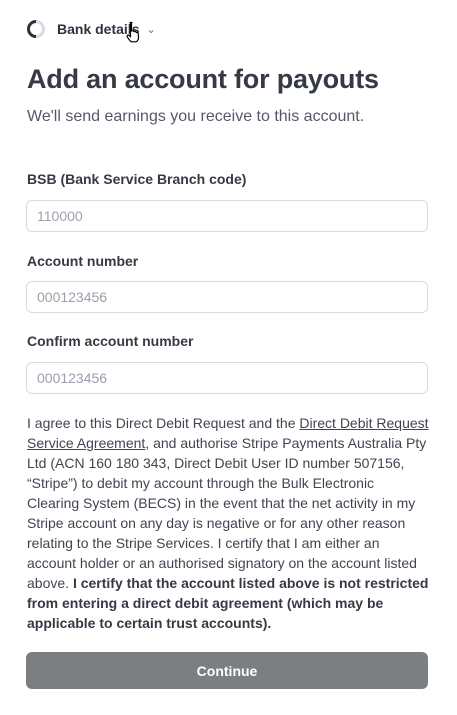 The height and width of the screenshot is (715, 457). What do you see at coordinates (36, 29) in the screenshot?
I see `progress-ring-icon` at bounding box center [36, 29].